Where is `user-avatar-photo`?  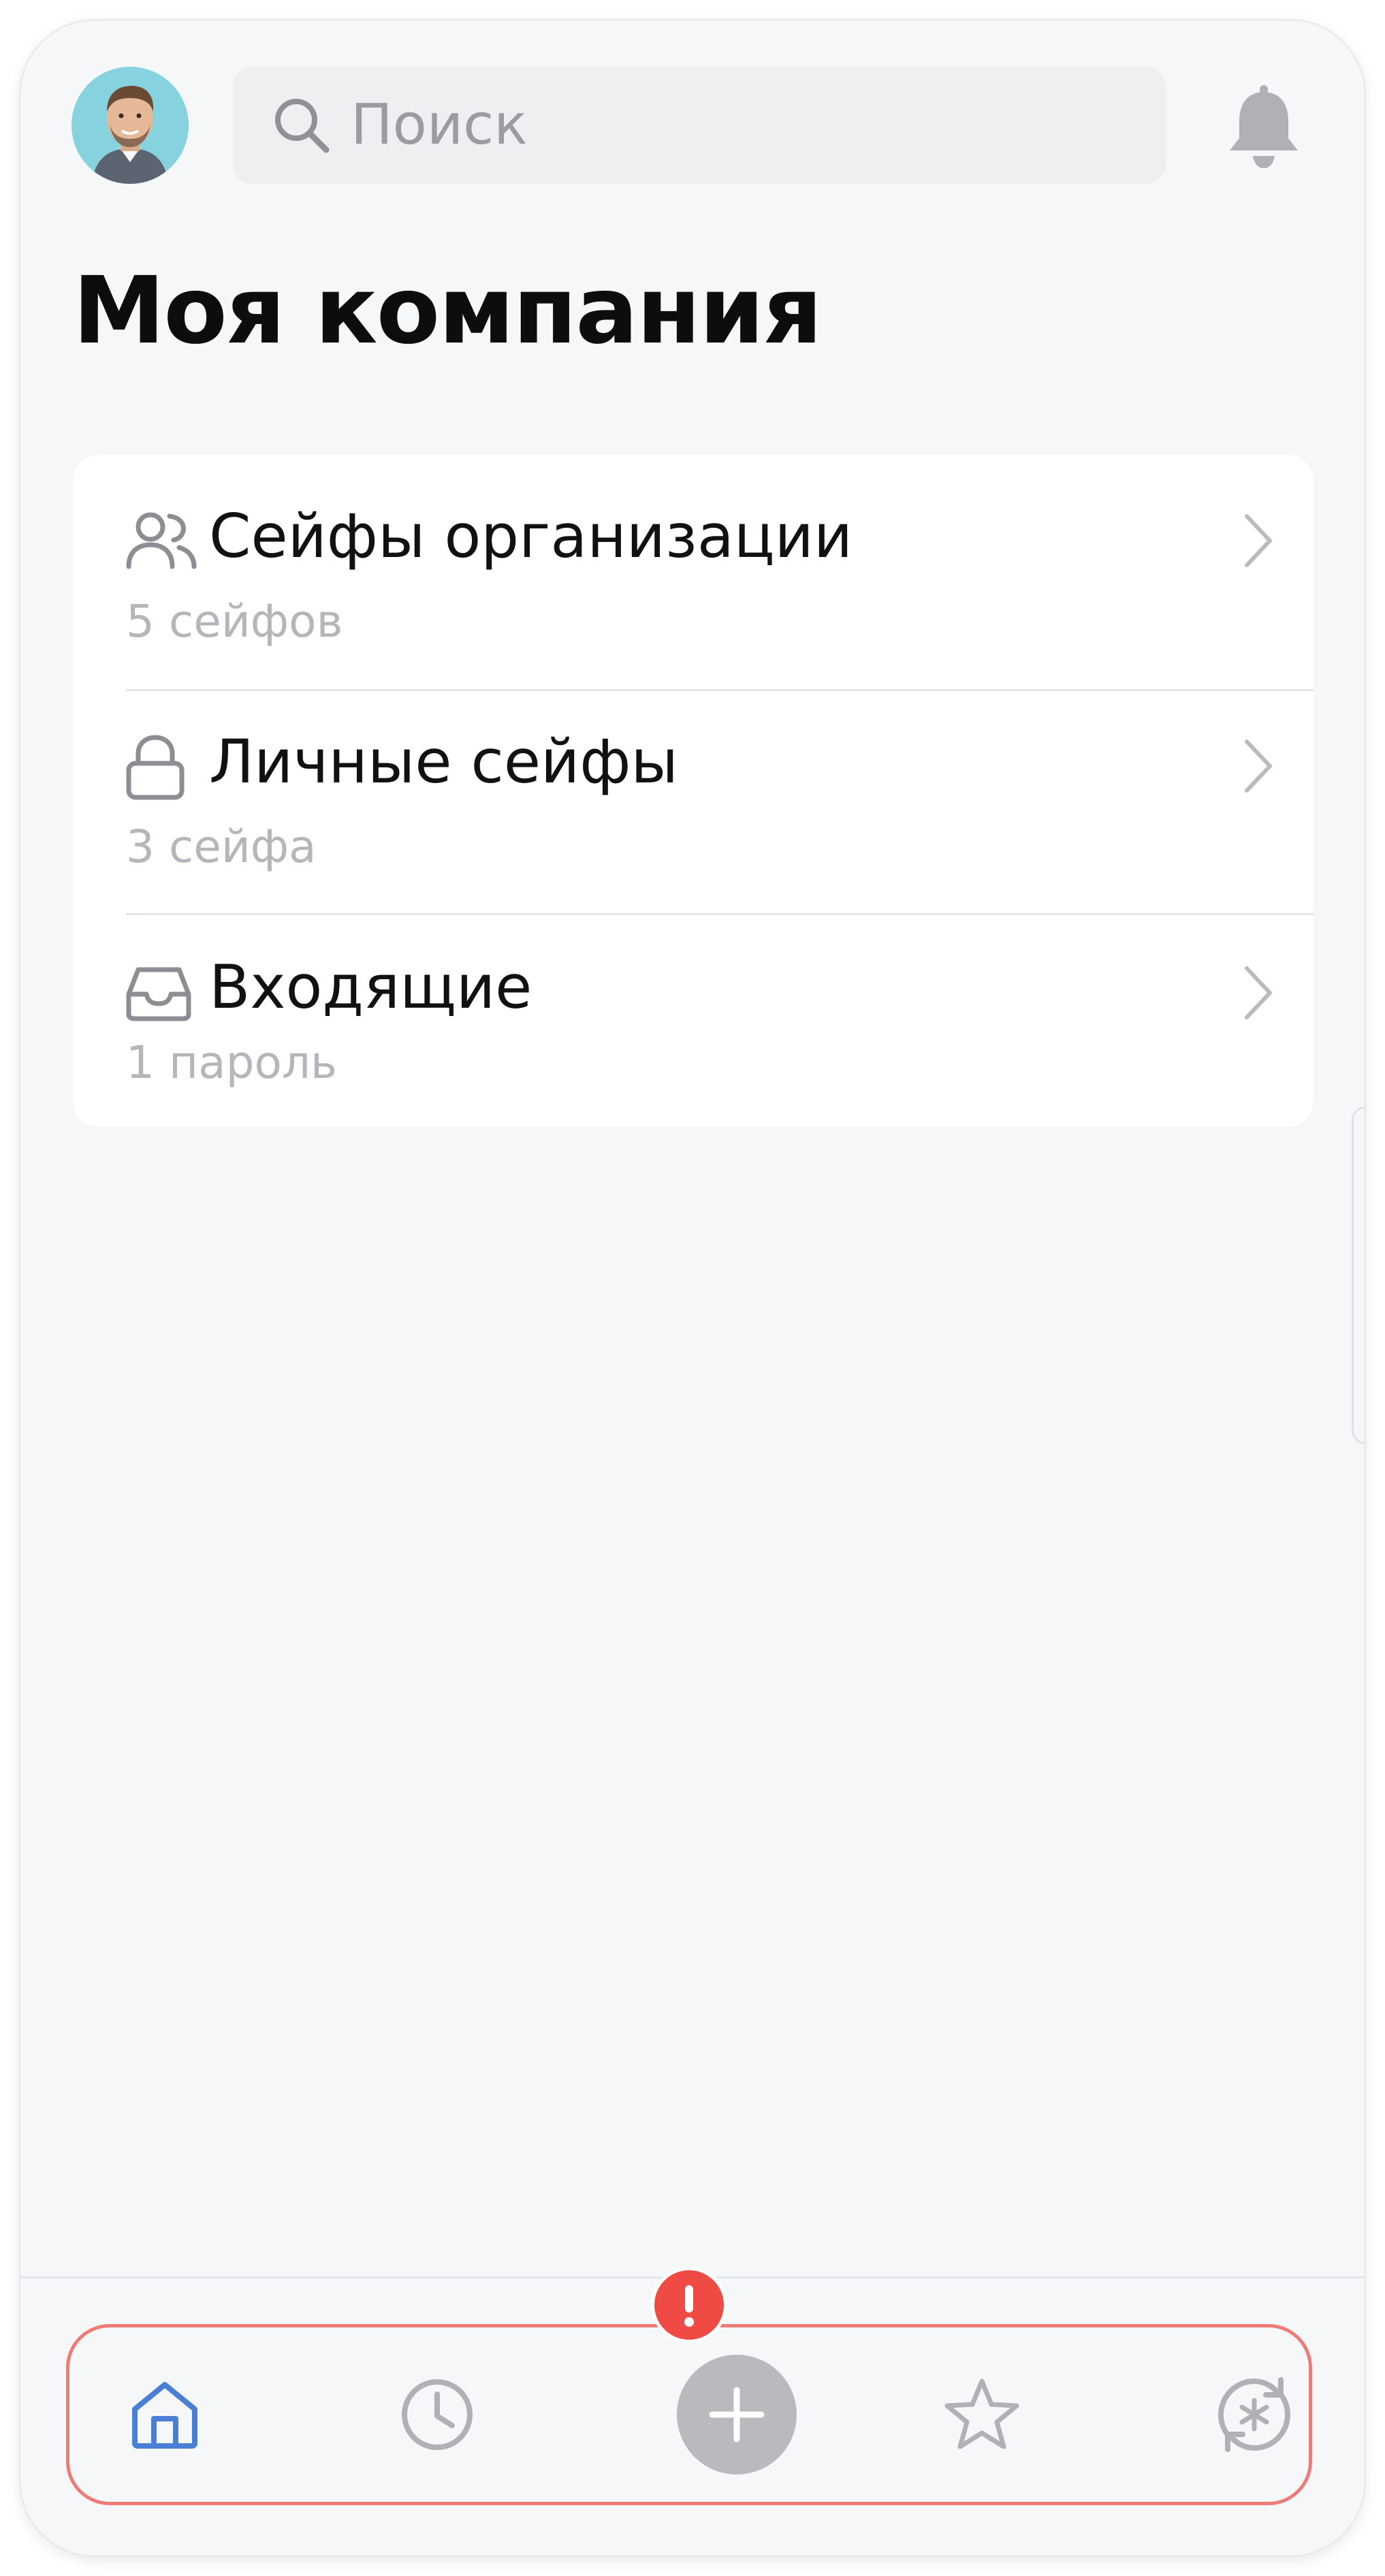 user-avatar-photo is located at coordinates (130, 125).